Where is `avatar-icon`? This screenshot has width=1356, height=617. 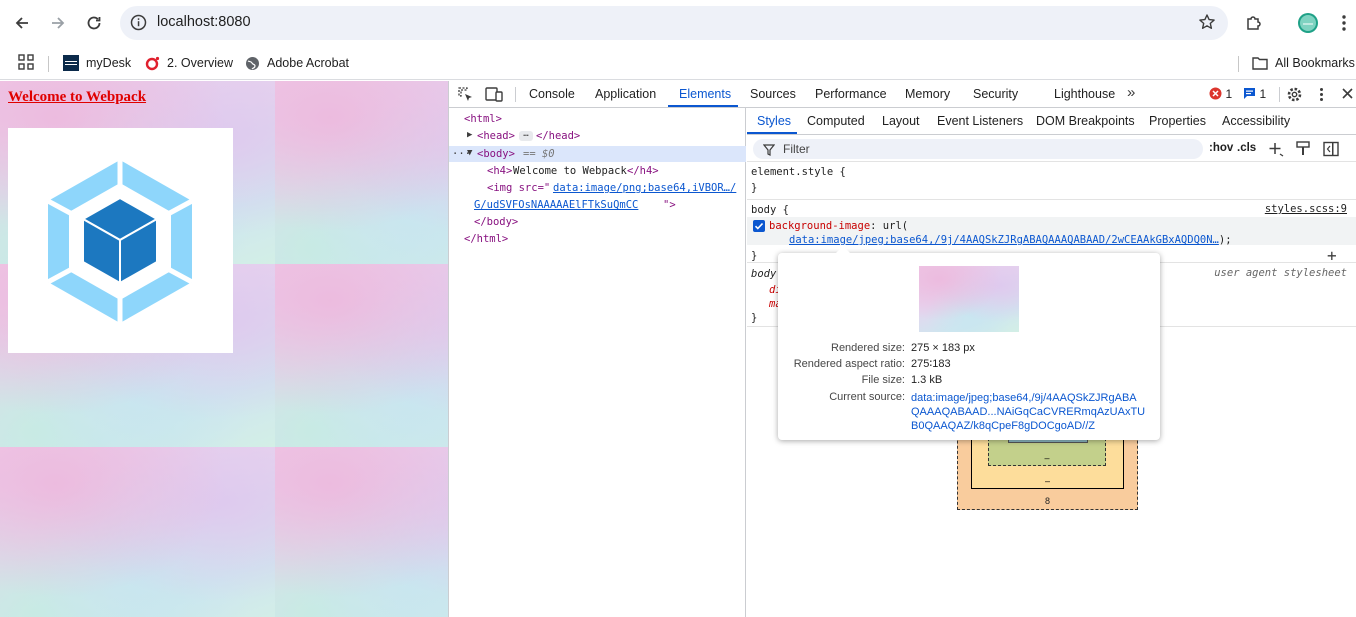
avatar-icon is located at coordinates (1308, 23).